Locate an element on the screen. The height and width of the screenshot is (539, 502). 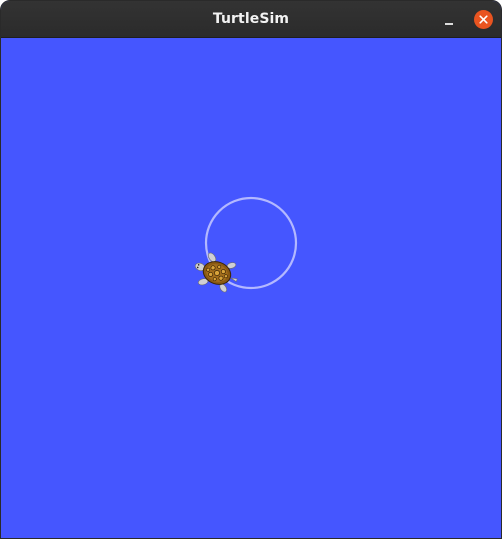
close-button is located at coordinates (483, 19).